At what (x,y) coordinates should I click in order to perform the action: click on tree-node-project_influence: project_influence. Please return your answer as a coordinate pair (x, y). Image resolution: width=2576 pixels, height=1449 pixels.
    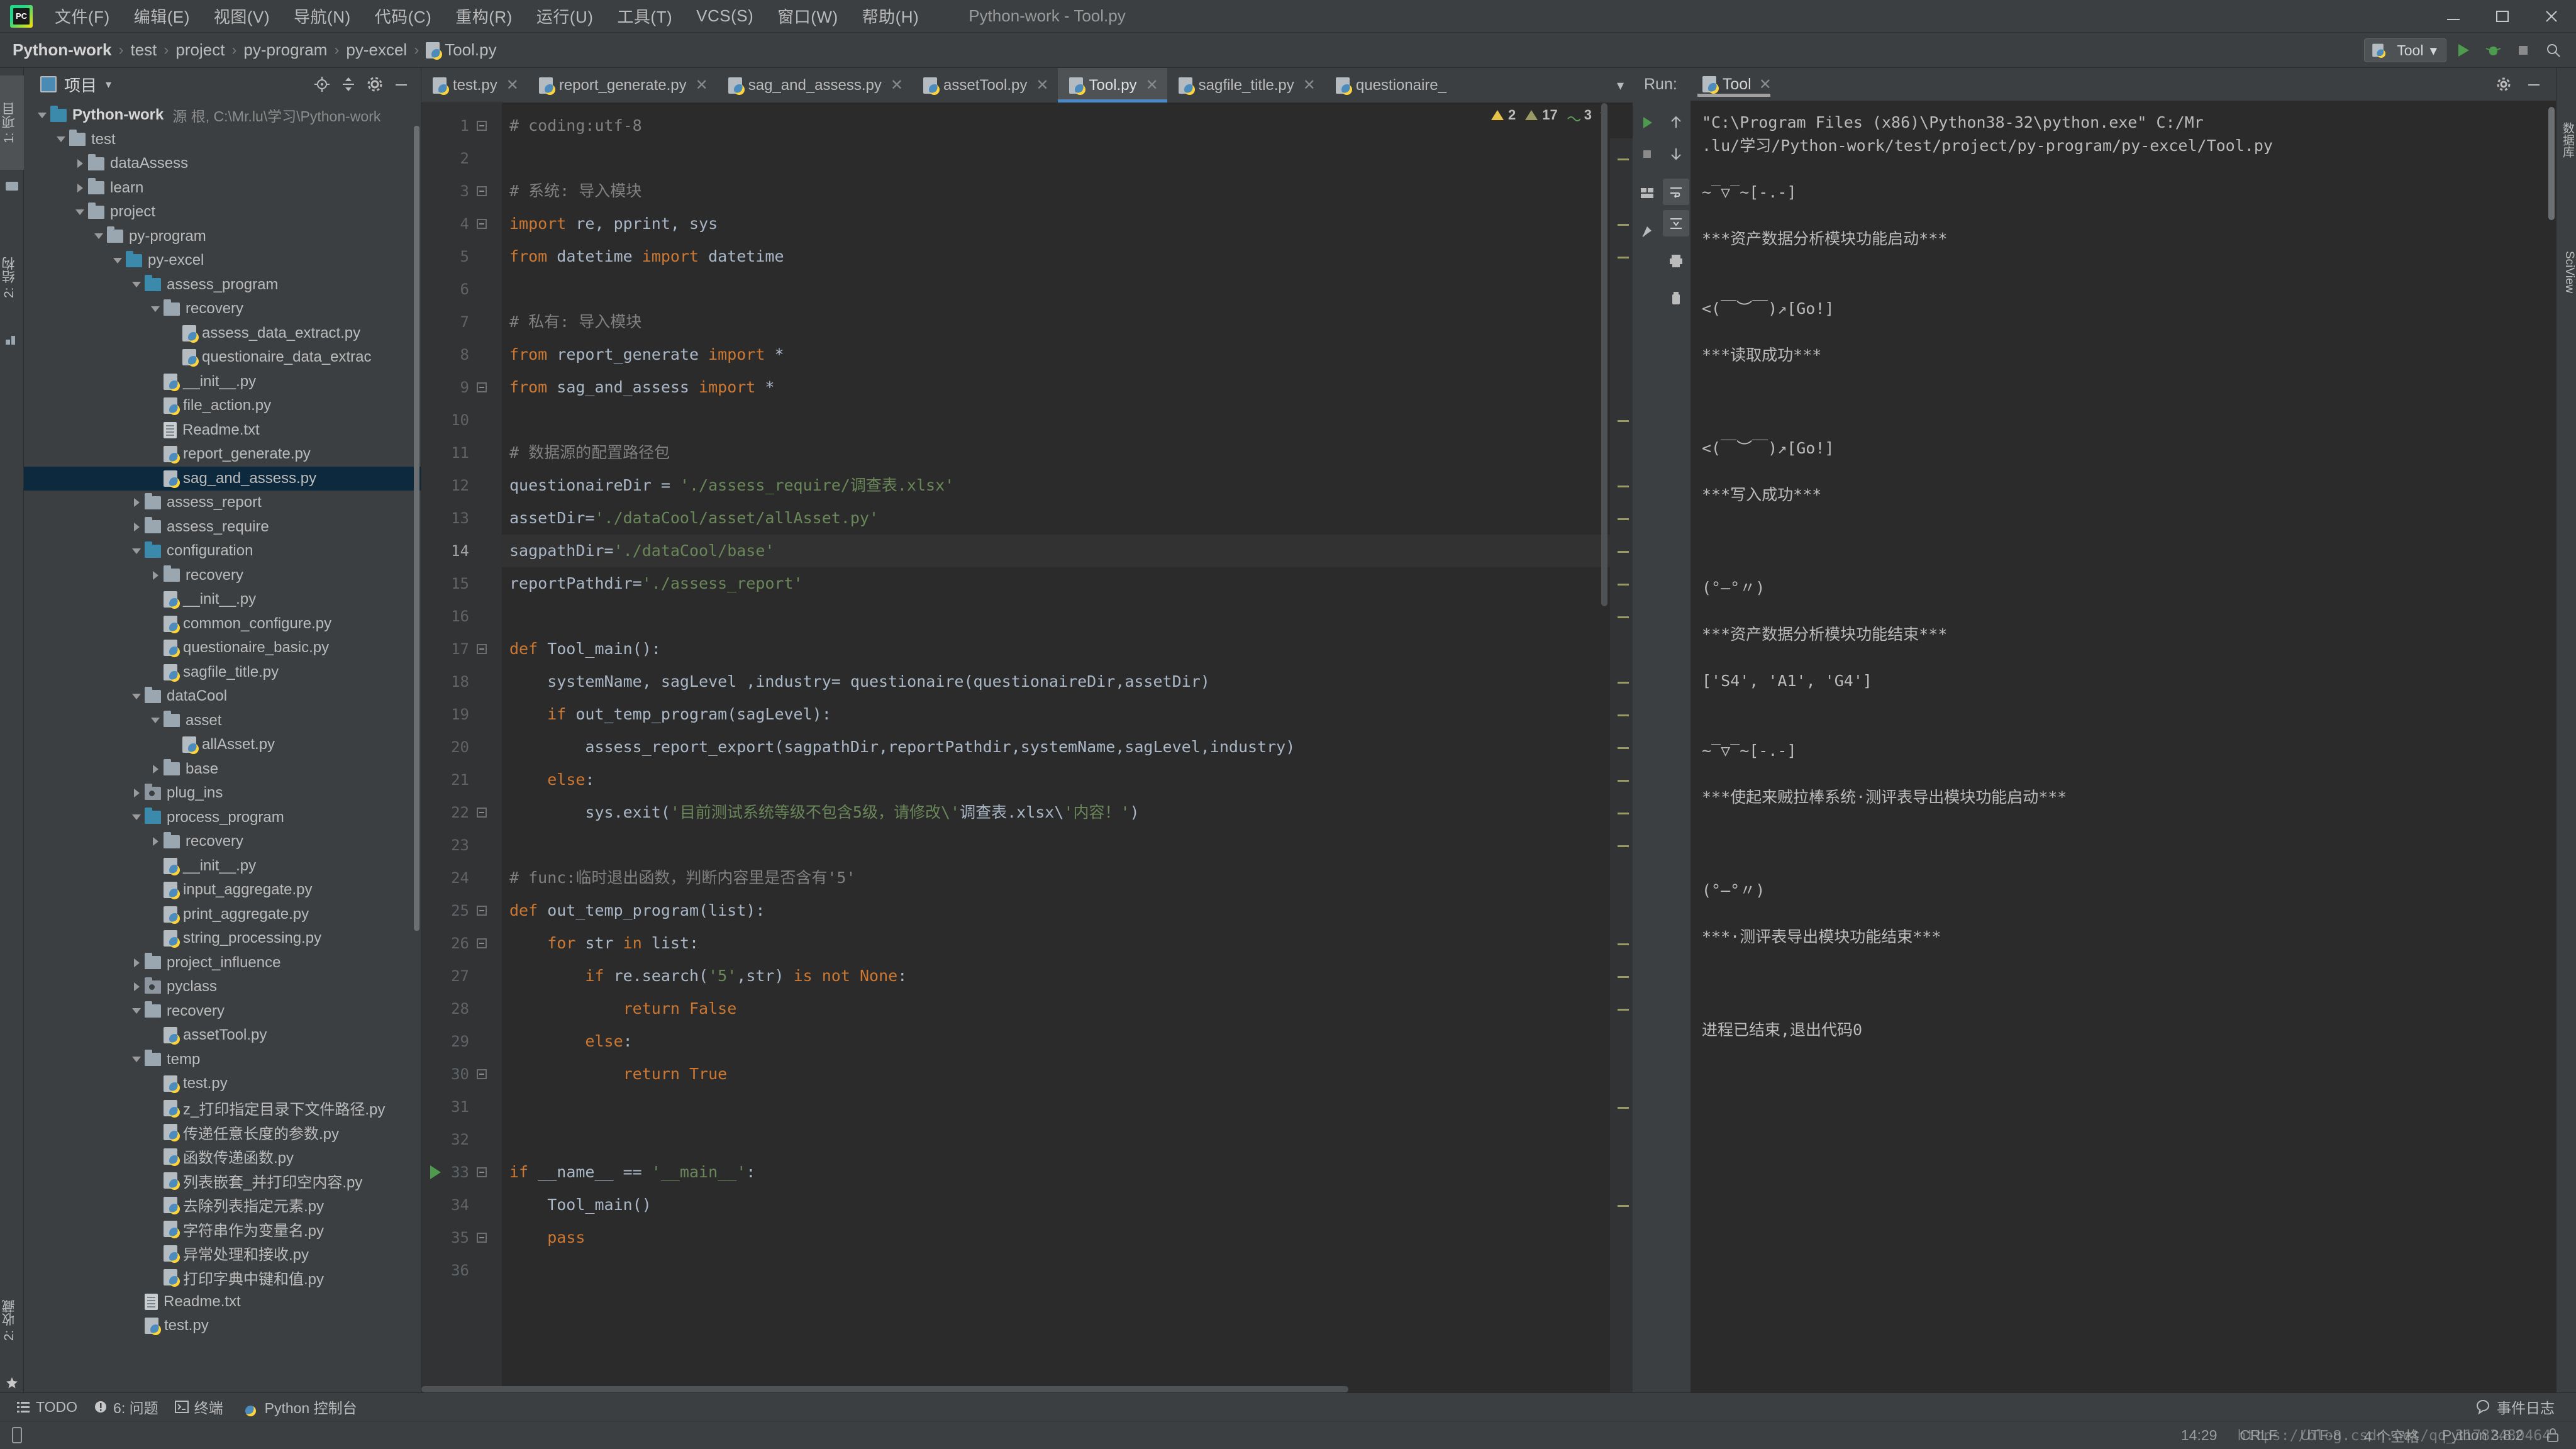
    Looking at the image, I should click on (222, 963).